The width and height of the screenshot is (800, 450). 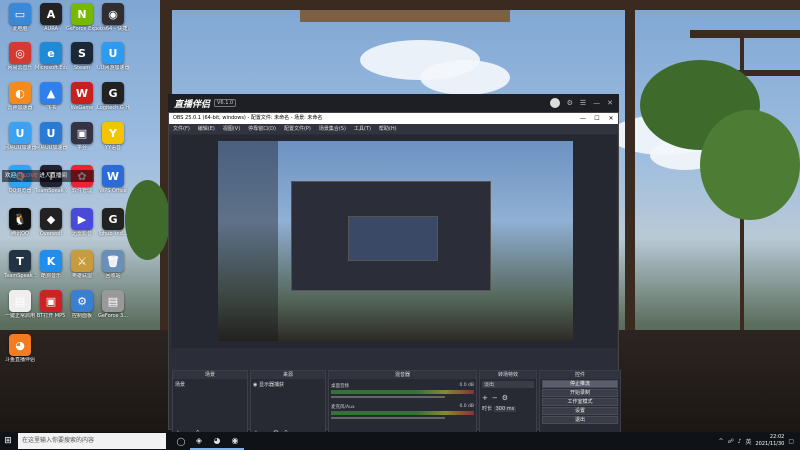 What do you see at coordinates (113, 179) in the screenshot?
I see `desktop-shortcut: W WPS Office` at bounding box center [113, 179].